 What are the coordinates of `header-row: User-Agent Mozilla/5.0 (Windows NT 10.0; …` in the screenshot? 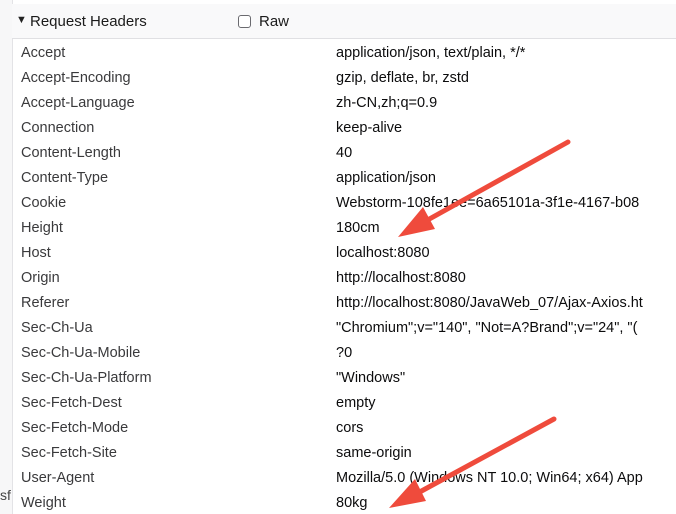 It's located at (344, 479).